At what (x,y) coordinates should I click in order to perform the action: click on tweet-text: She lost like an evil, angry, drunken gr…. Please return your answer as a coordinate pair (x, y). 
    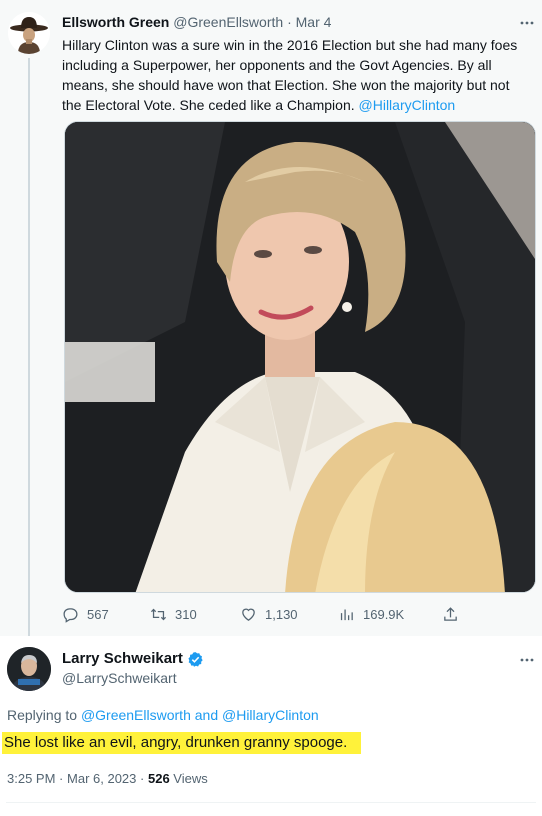
    Looking at the image, I should click on (182, 743).